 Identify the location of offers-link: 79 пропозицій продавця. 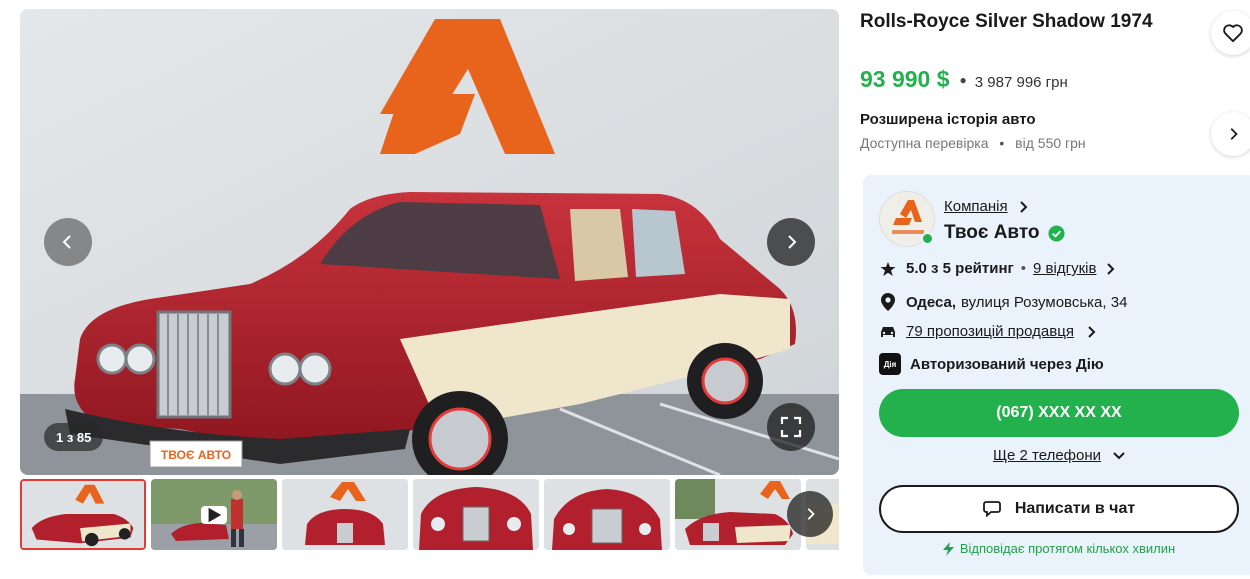
(990, 331).